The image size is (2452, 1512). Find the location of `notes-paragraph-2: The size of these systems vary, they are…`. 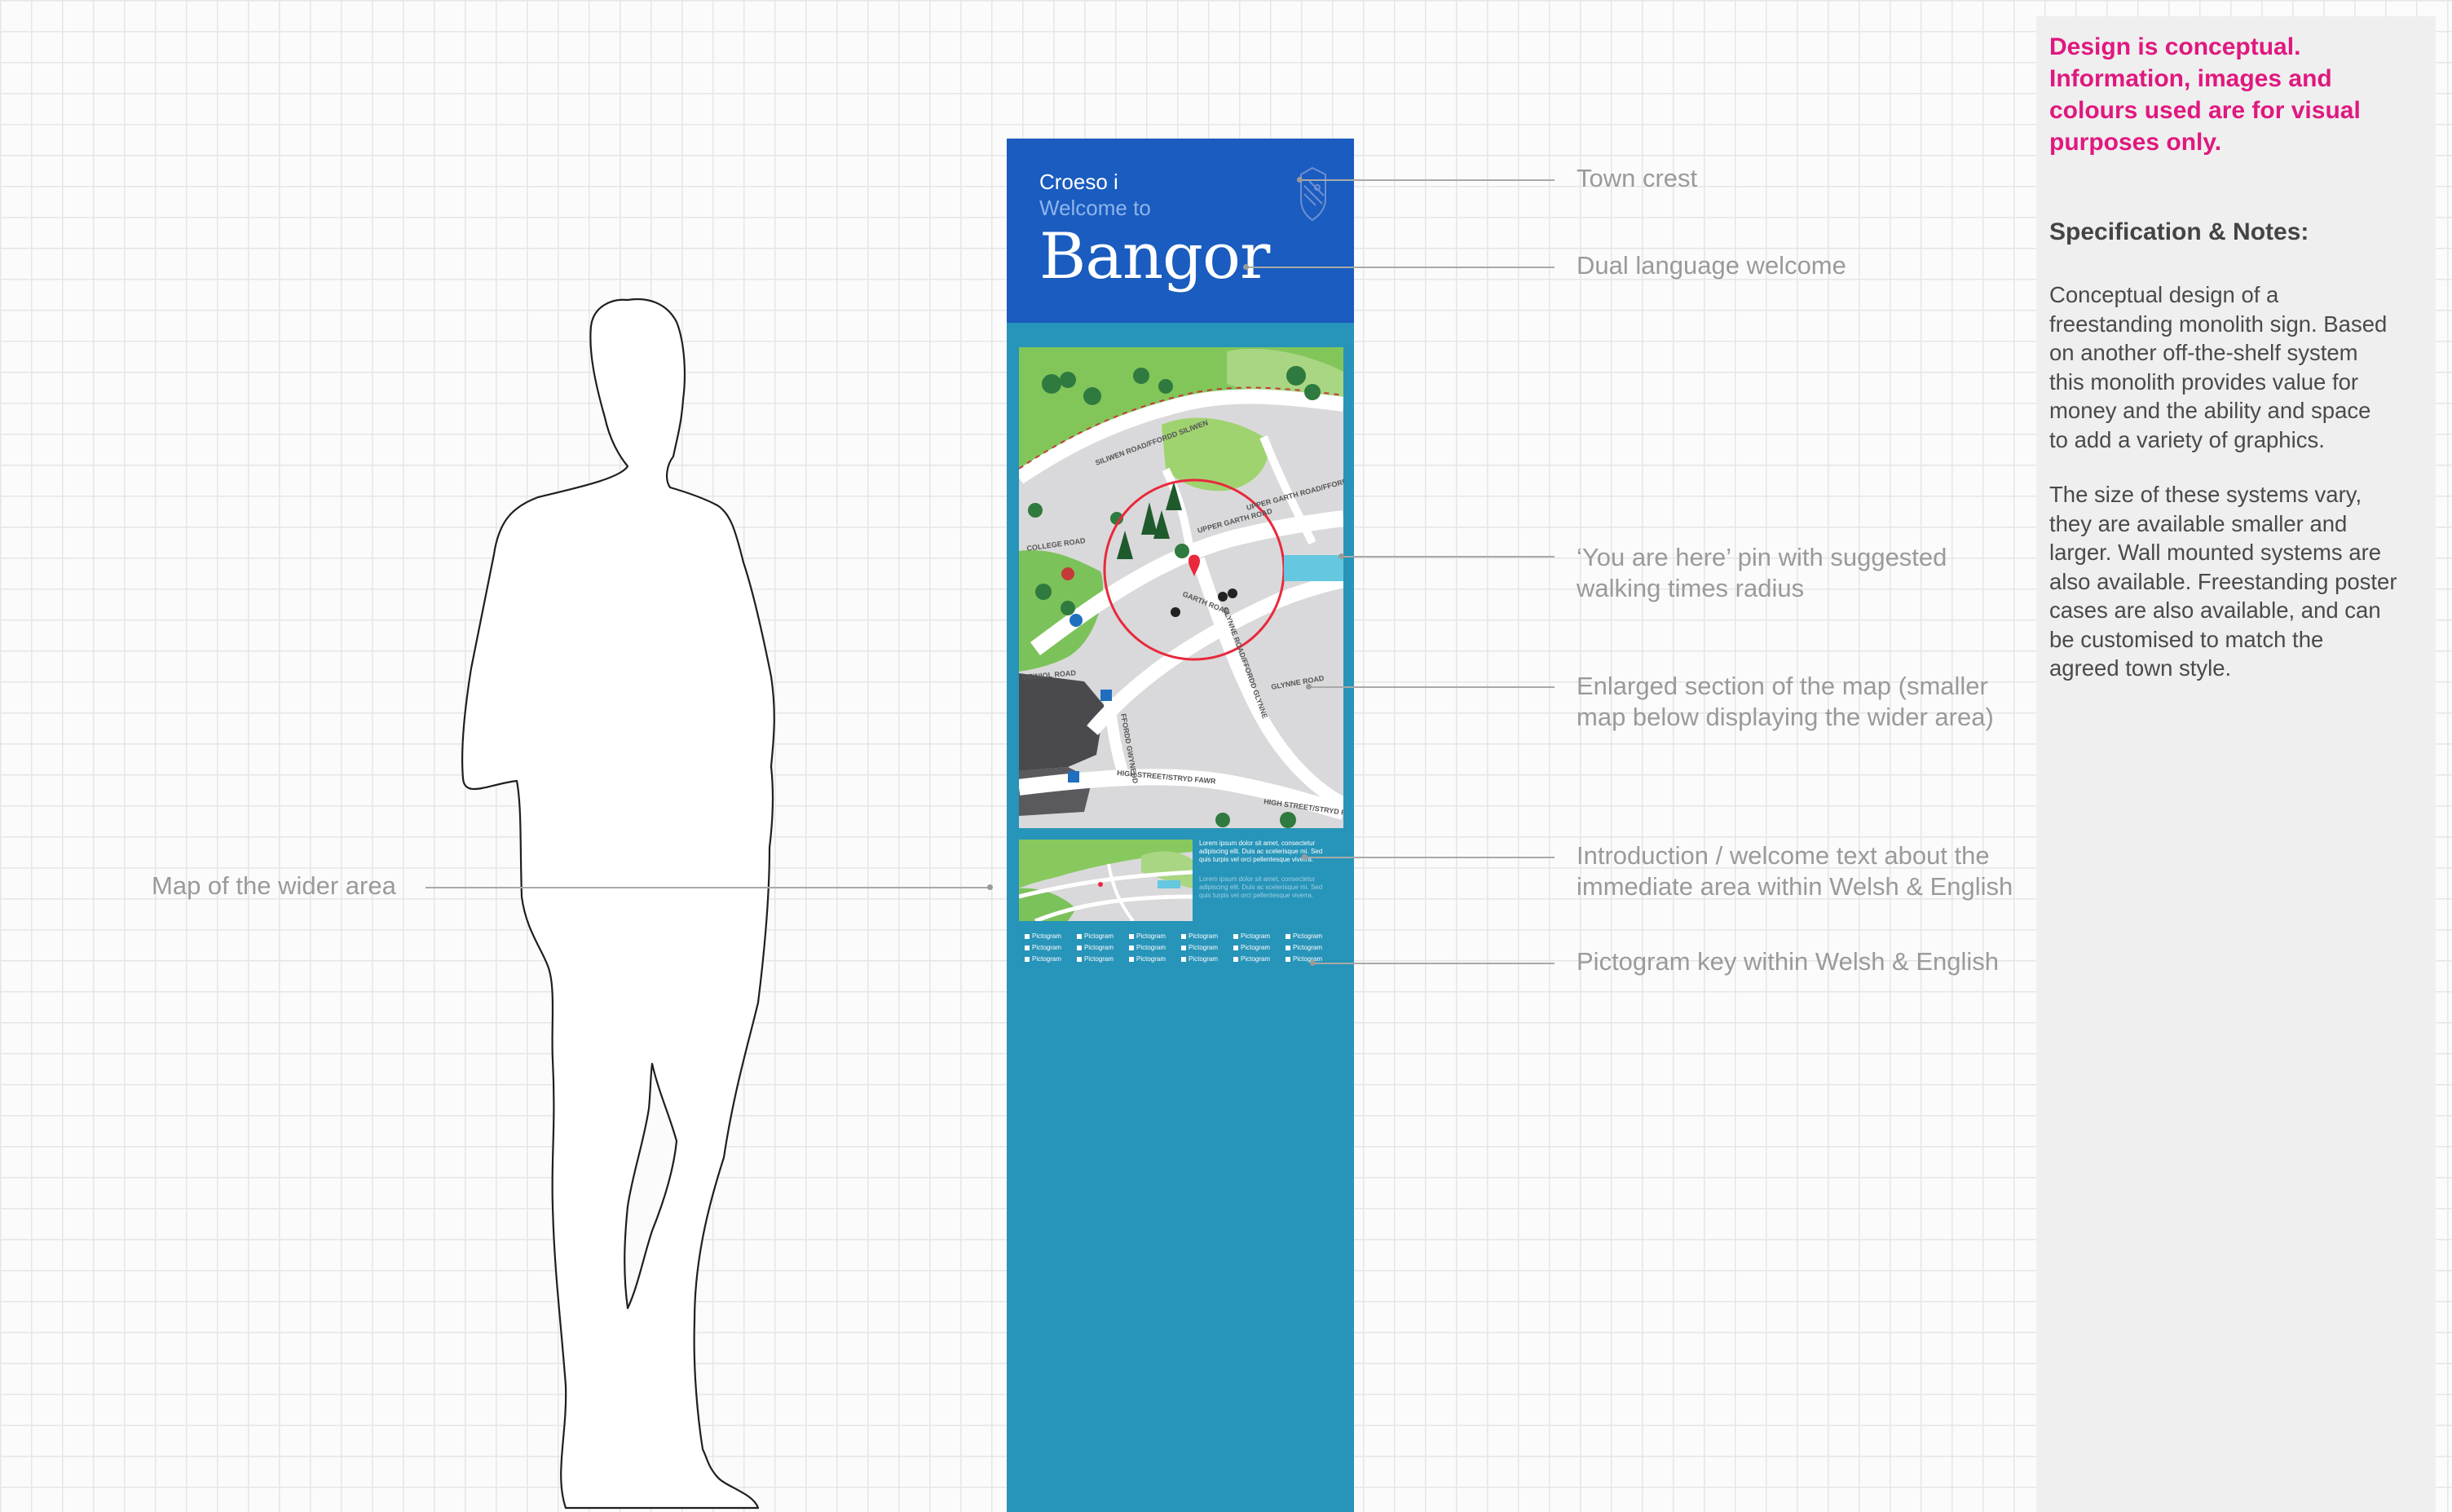

notes-paragraph-2: The size of these systems vary, they are… is located at coordinates (2240, 581).